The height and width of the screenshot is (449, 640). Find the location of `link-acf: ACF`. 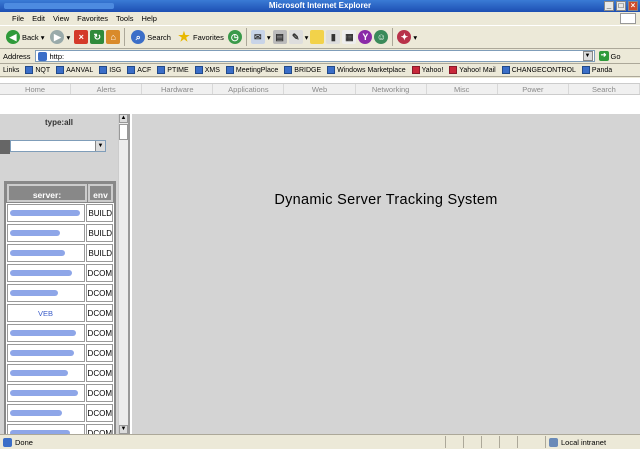

link-acf: ACF is located at coordinates (139, 70).